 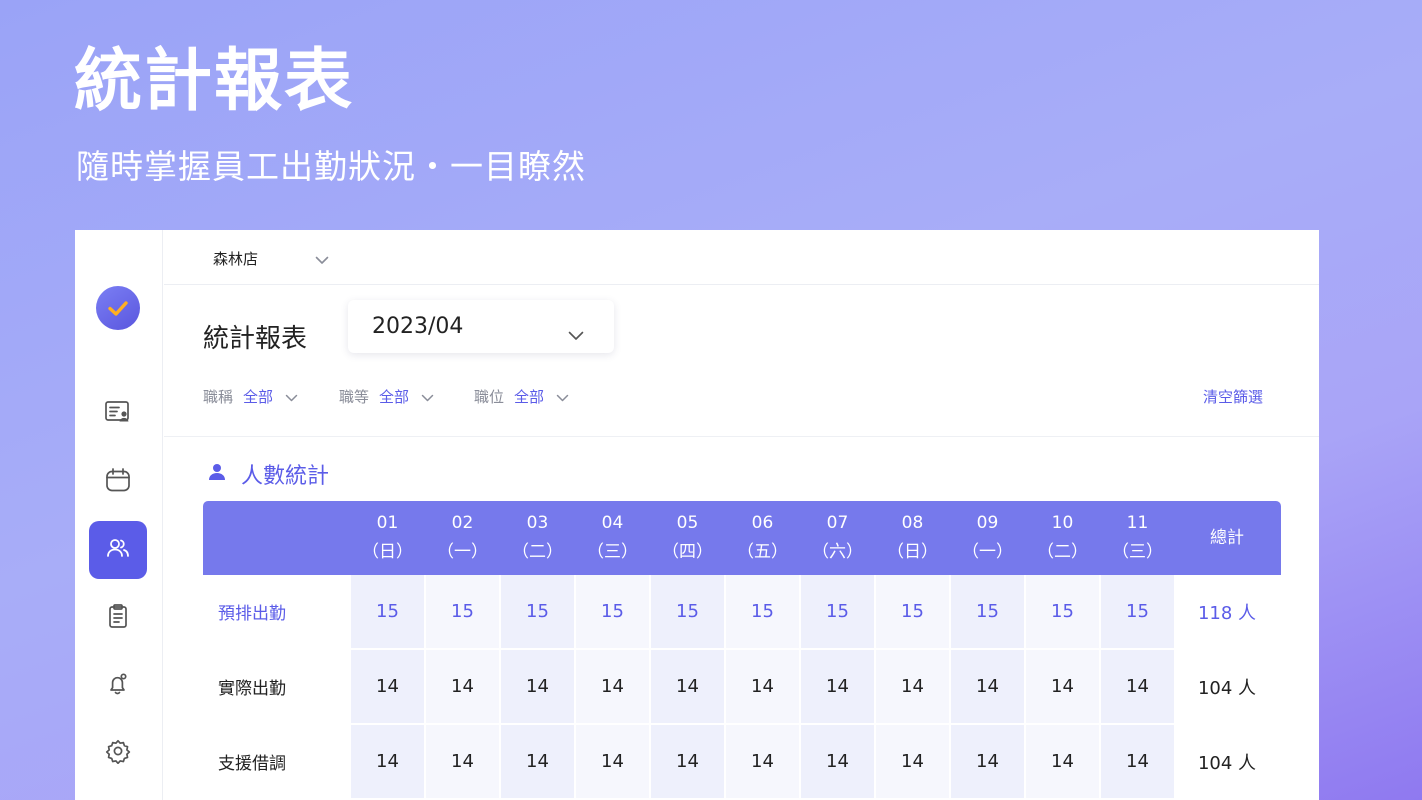 What do you see at coordinates (268, 474) in the screenshot?
I see `section-header: 人數統計` at bounding box center [268, 474].